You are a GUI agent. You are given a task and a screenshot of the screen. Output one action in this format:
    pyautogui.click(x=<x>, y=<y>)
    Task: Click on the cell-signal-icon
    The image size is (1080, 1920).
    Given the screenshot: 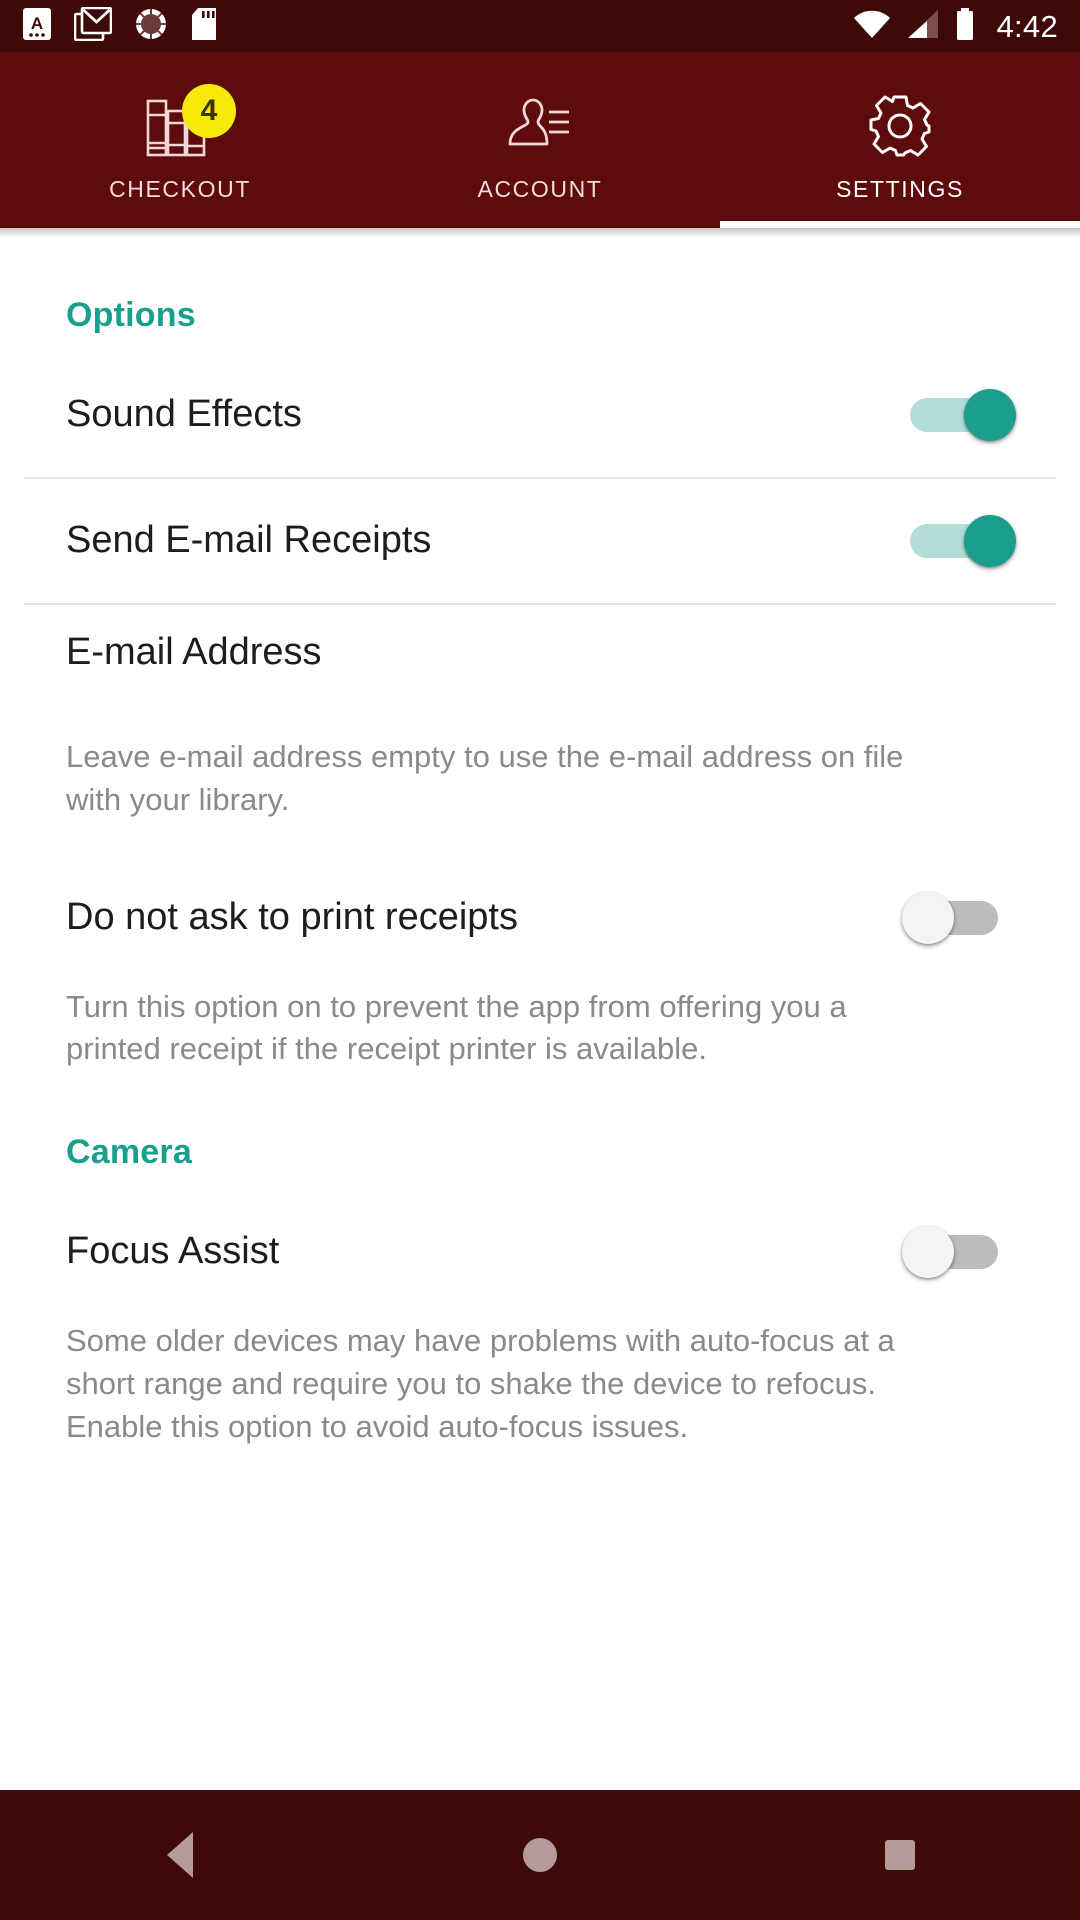 What is the action you would take?
    pyautogui.click(x=923, y=26)
    